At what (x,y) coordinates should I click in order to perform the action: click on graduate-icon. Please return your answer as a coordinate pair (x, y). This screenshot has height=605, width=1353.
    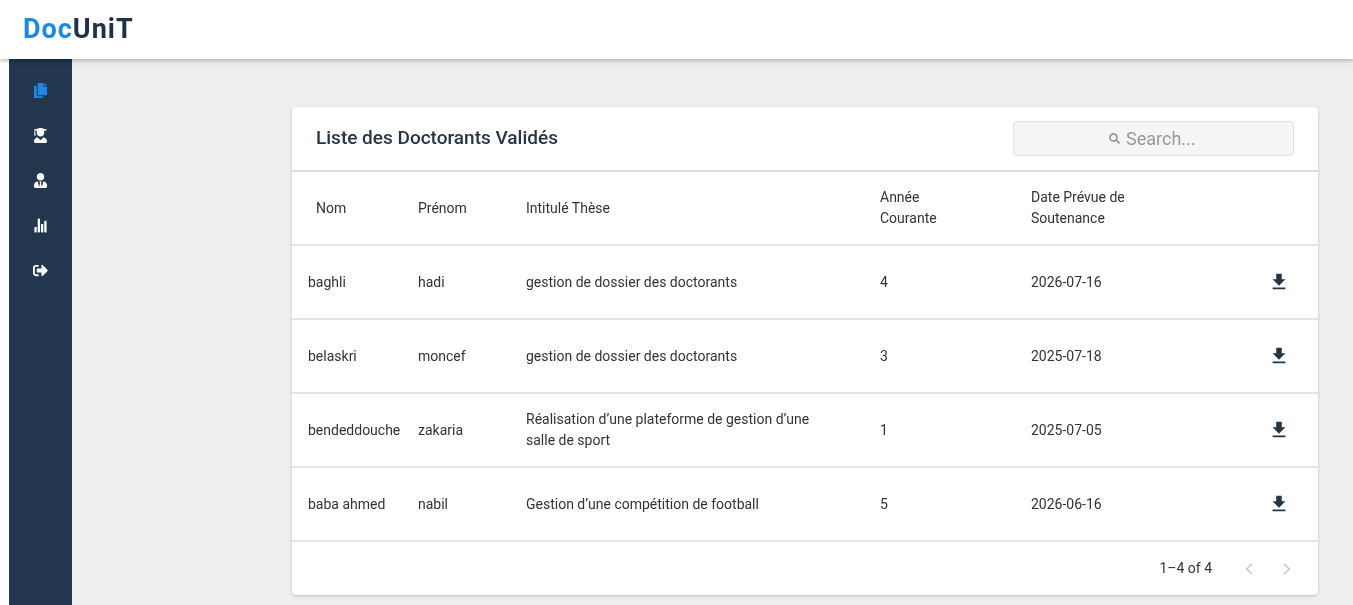
    Looking at the image, I should click on (40, 135).